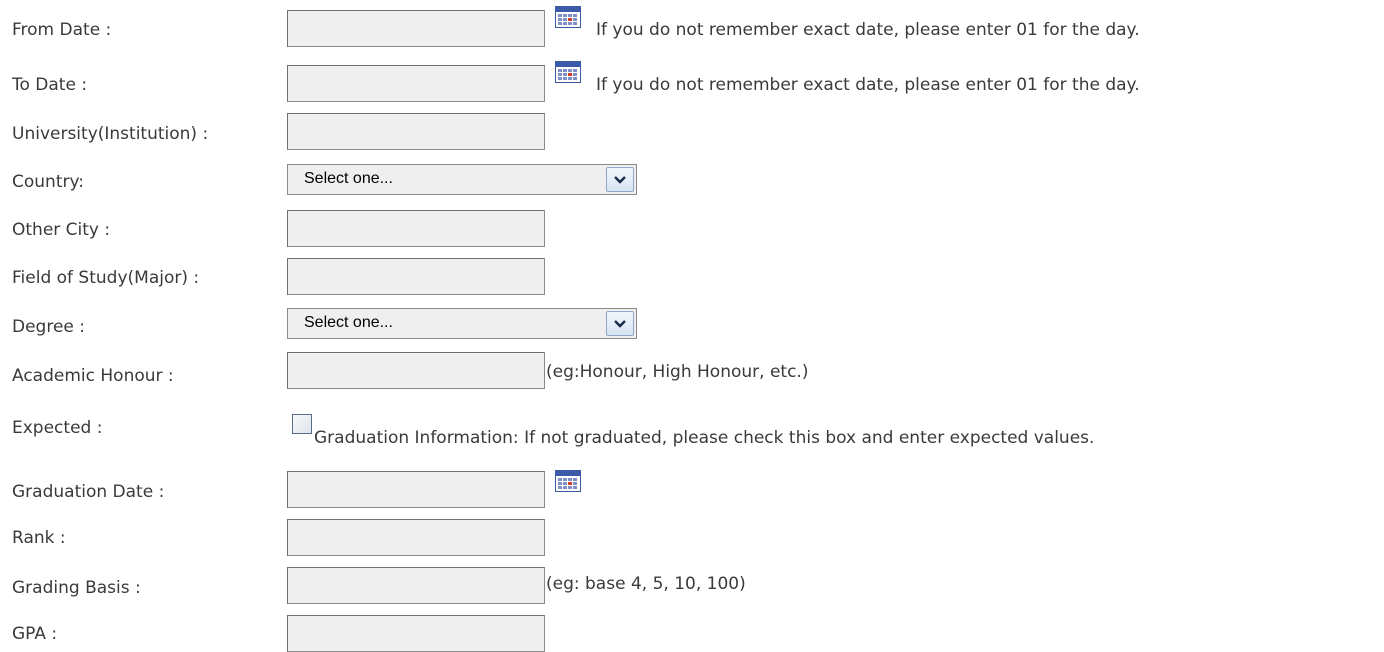  Describe the element at coordinates (416, 228) in the screenshot. I see `other-city-input` at that location.